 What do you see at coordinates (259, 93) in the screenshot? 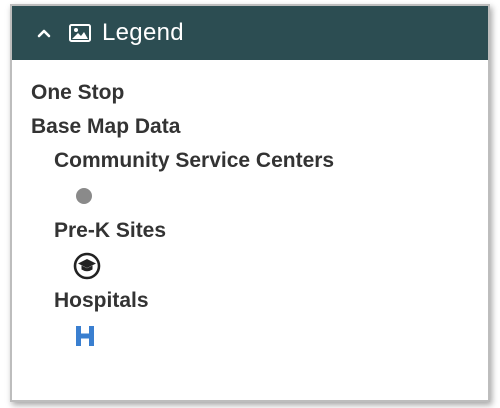
I see `layer-one-stop: One Stop` at bounding box center [259, 93].